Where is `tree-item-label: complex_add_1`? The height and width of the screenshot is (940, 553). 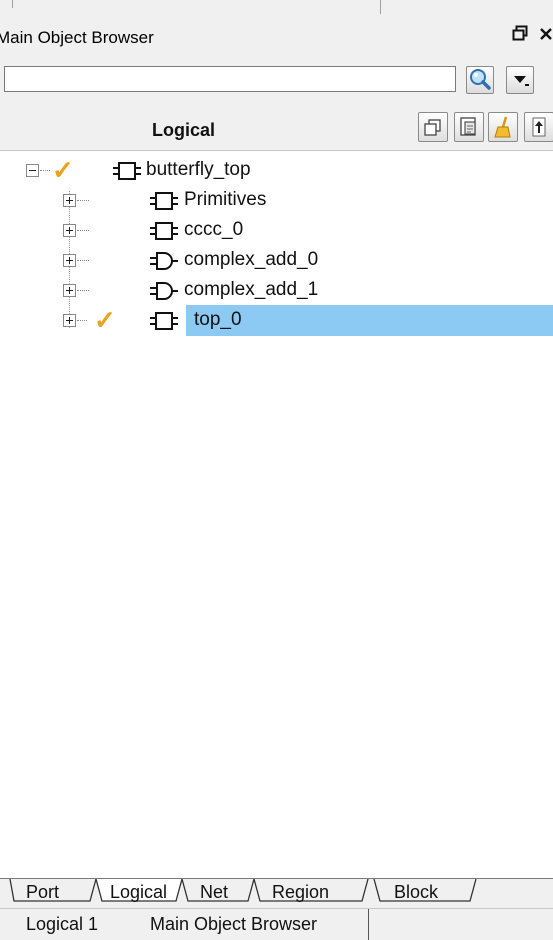
tree-item-label: complex_add_1 is located at coordinates (251, 289).